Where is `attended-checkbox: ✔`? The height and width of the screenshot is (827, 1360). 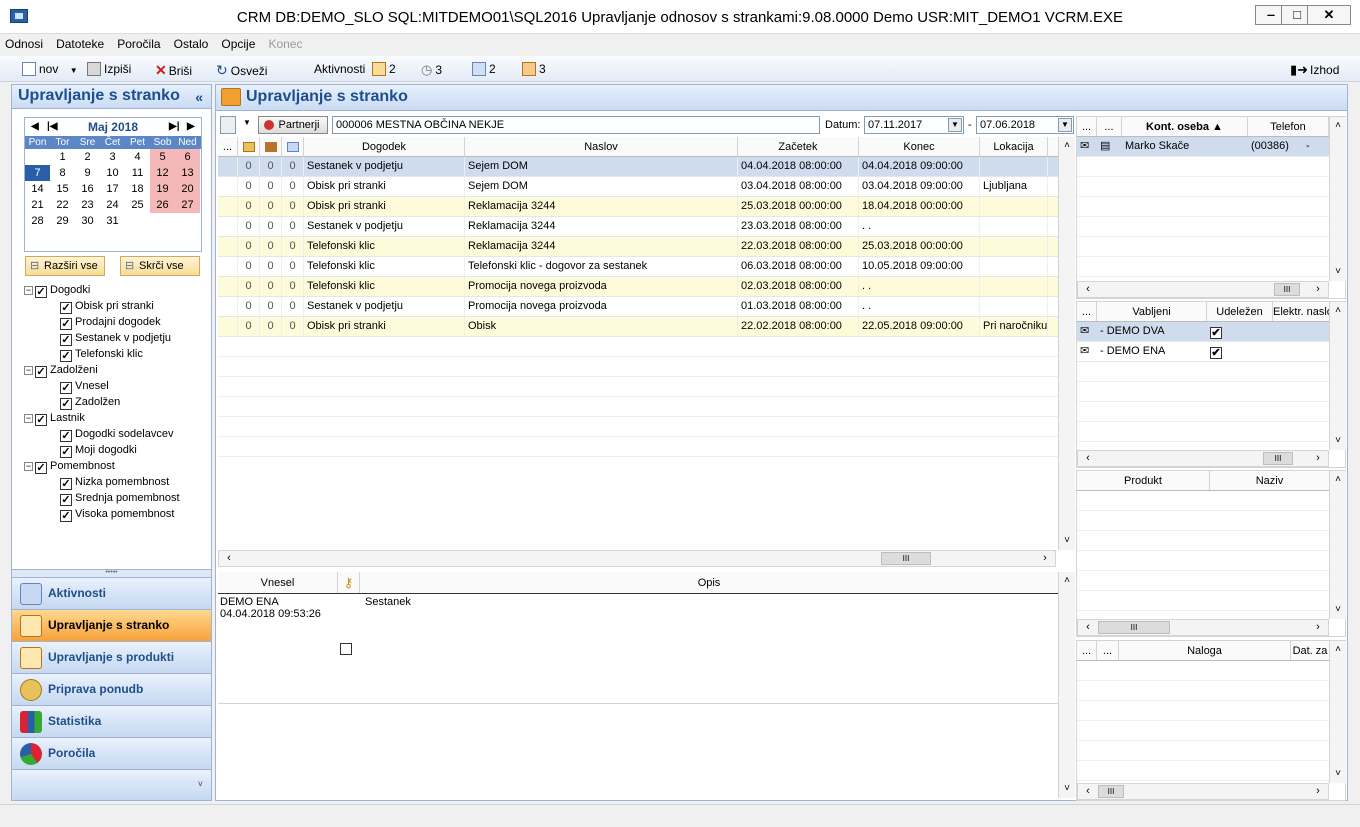
attended-checkbox: ✔ is located at coordinates (1216, 353).